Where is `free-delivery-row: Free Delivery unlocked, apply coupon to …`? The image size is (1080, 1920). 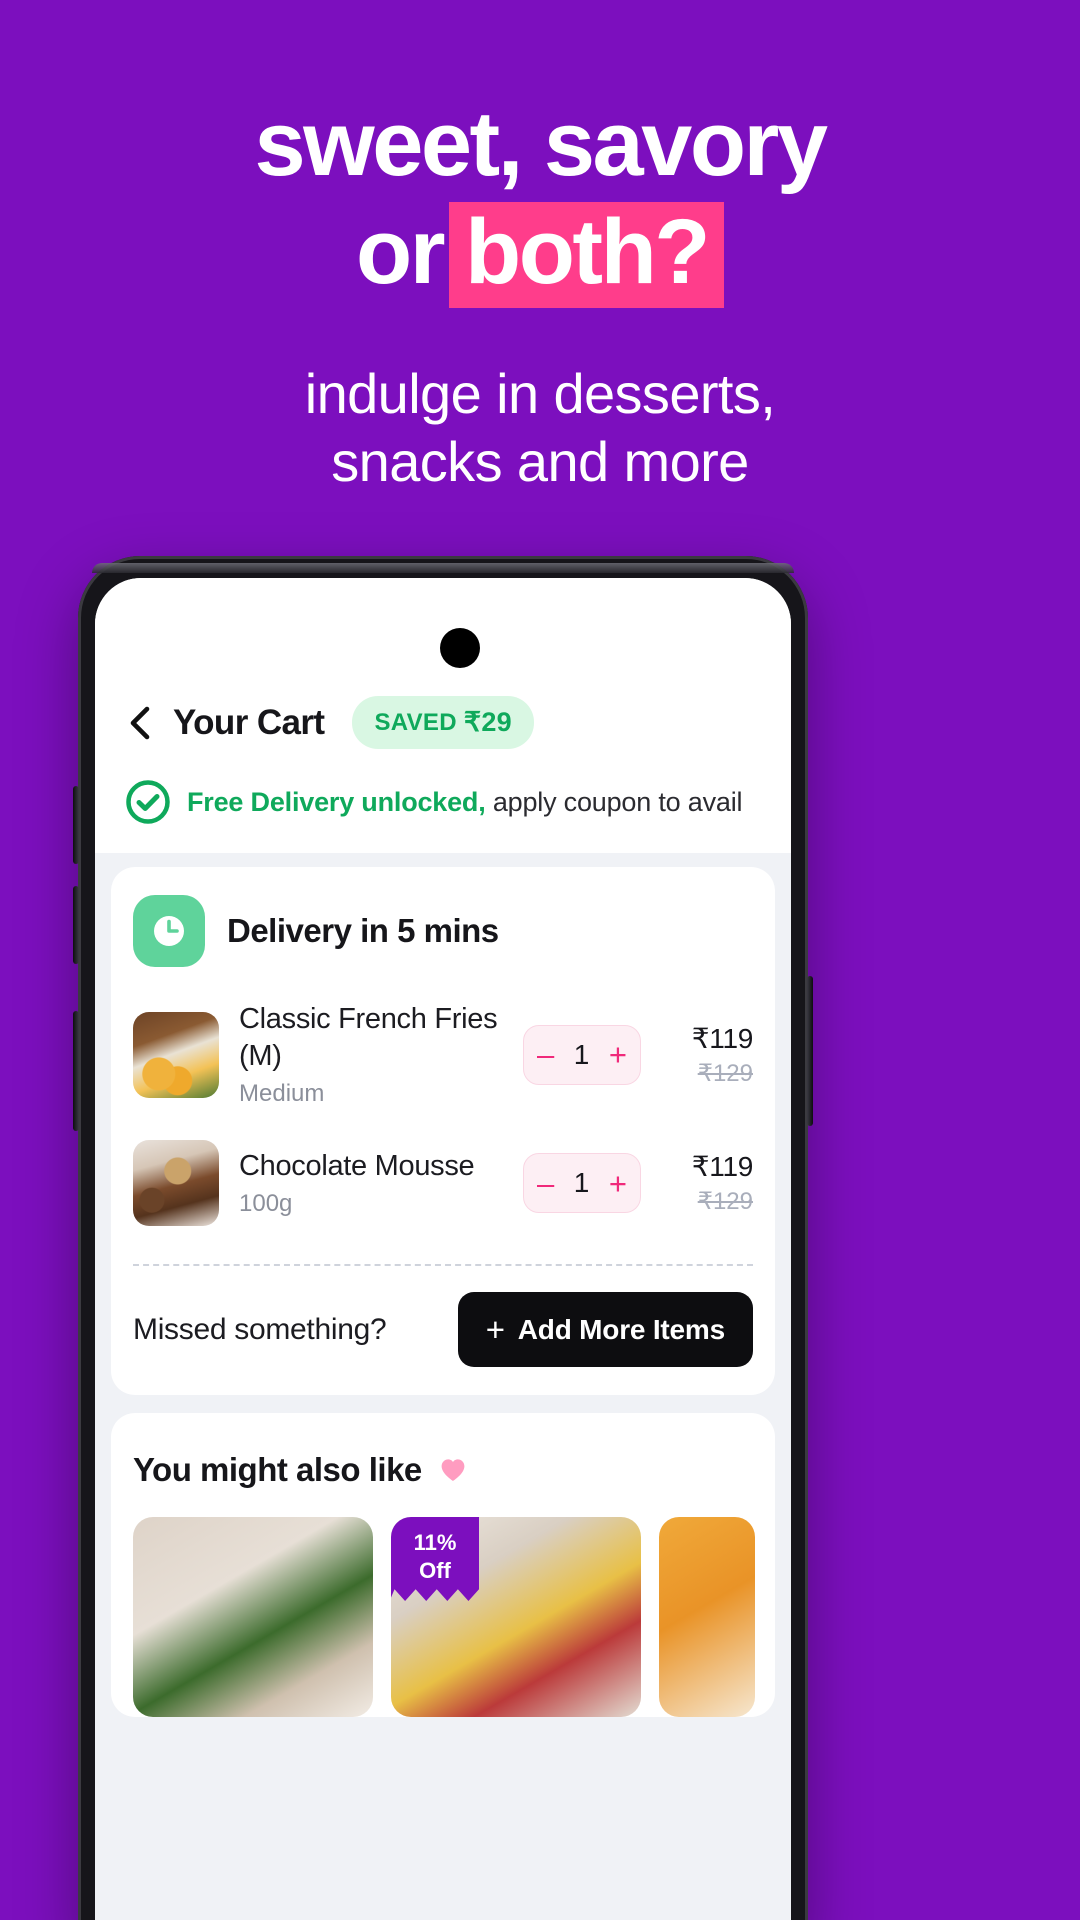
free-delivery-row: Free Delivery unlocked, apply coupon to … is located at coordinates (443, 816).